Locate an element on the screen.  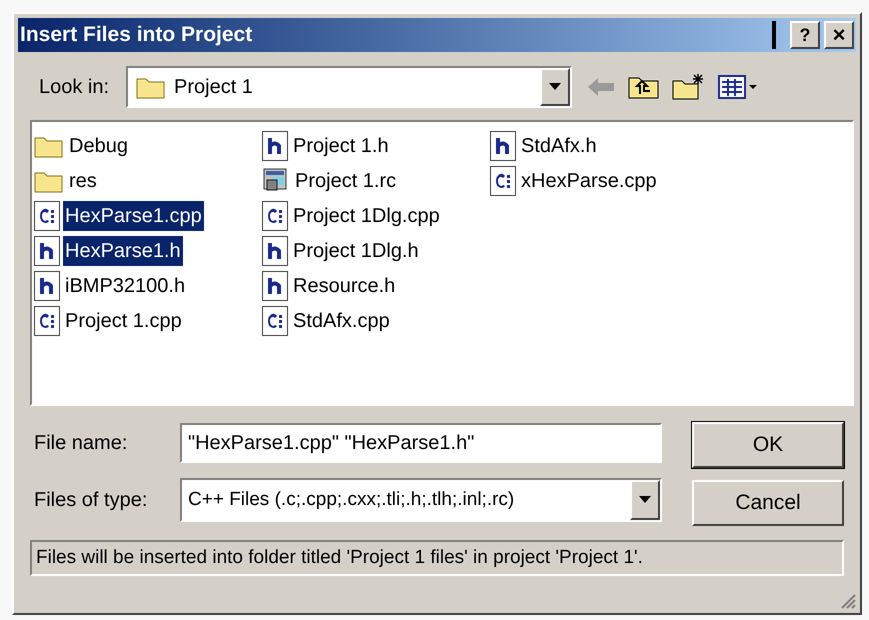
window-title: Insert Files into Project is located at coordinates (136, 35).